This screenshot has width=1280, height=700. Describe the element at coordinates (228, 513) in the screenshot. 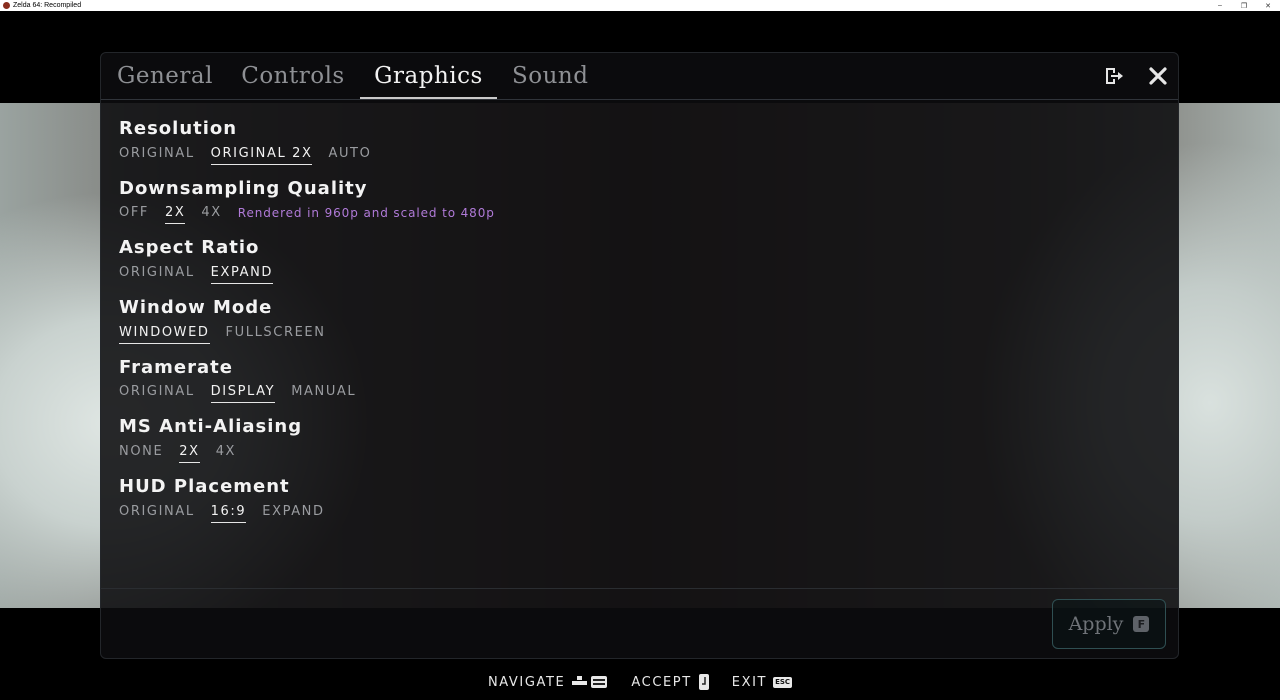

I see `option-16-9: 16:9` at that location.